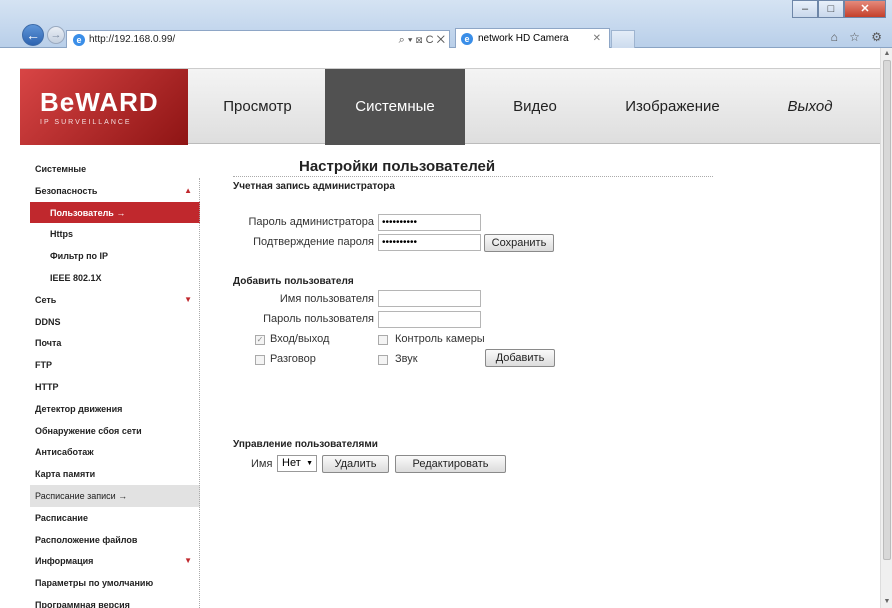  What do you see at coordinates (473, 176) in the screenshot?
I see `title-divider` at bounding box center [473, 176].